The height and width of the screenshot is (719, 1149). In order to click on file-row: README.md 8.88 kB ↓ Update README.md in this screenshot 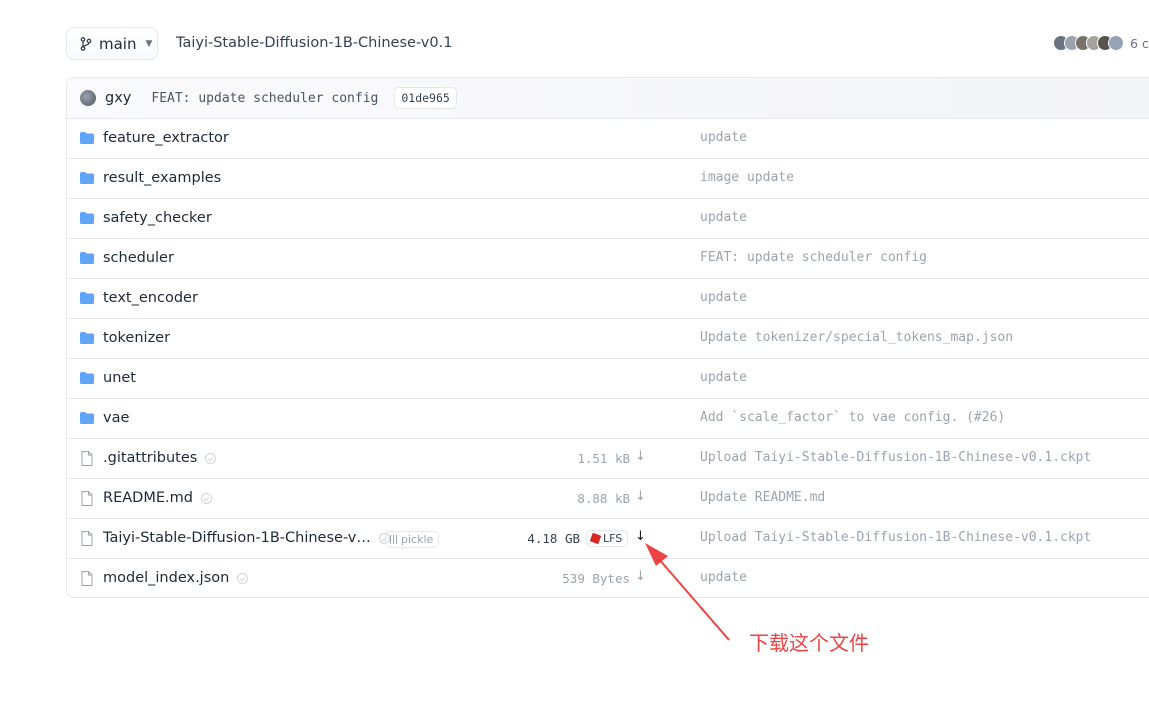, I will do `click(608, 499)`.